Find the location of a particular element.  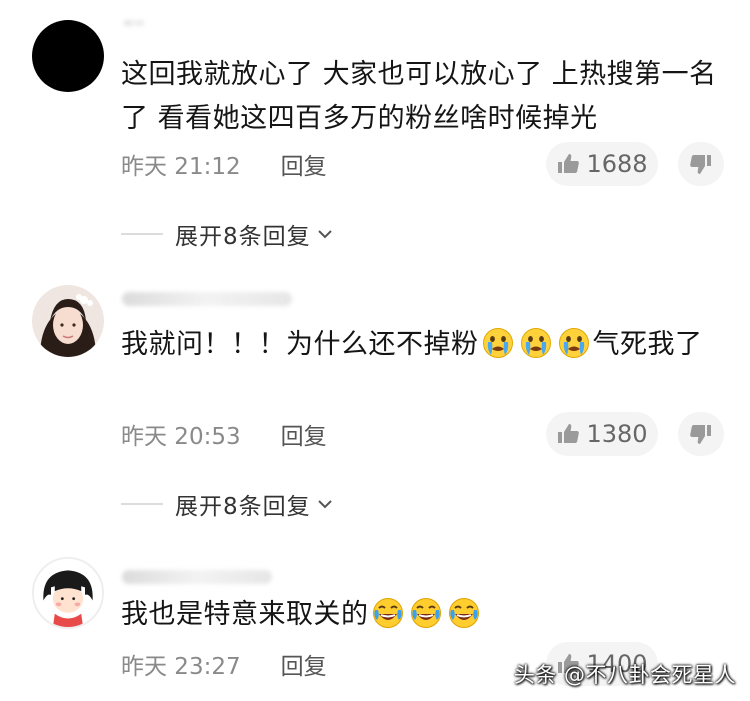

comment-text-main: 我也是特意来取关的 is located at coordinates (245, 614).